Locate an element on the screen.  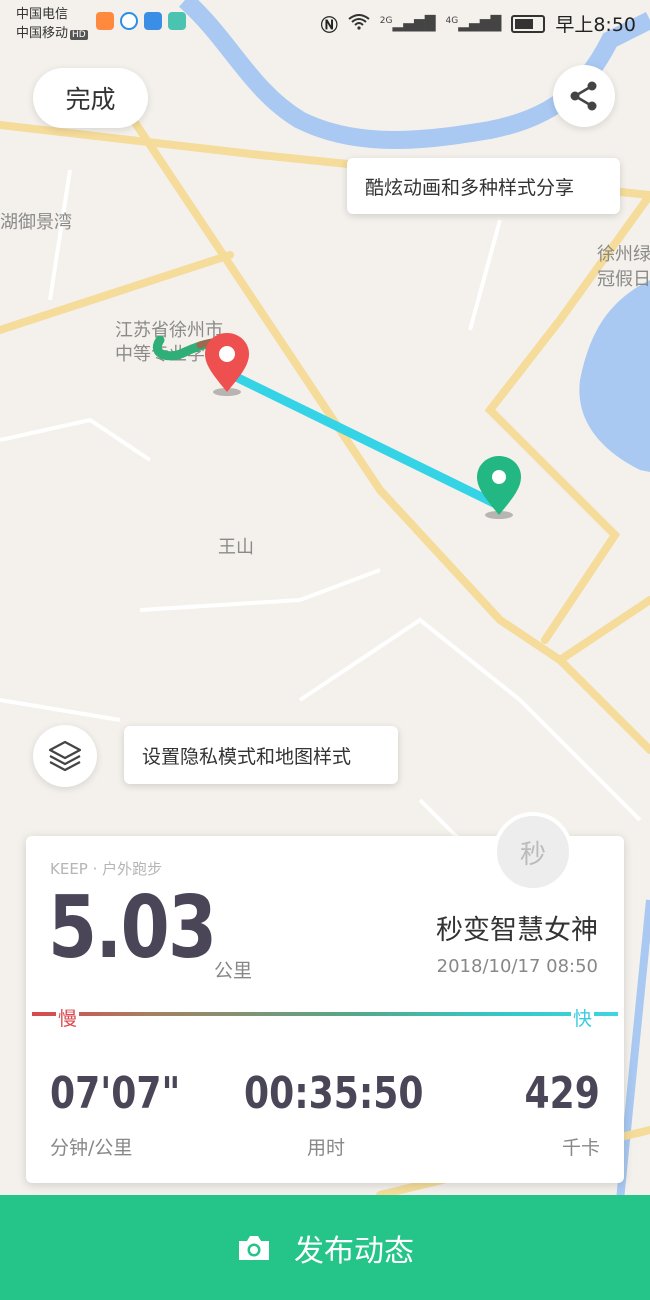
hd-badge: HD is located at coordinates (79, 35).